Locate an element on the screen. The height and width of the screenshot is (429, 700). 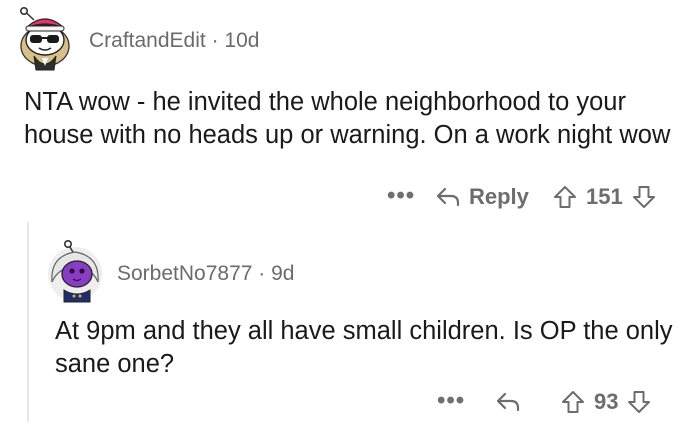
vote-score: 93 is located at coordinates (606, 401).